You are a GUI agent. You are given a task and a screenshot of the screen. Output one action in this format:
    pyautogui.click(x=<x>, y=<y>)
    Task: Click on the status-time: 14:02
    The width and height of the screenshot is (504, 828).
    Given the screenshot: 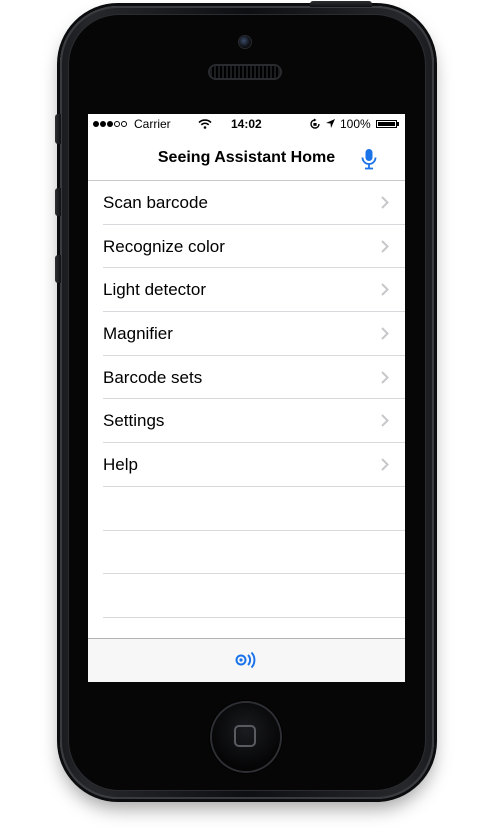 What is the action you would take?
    pyautogui.click(x=246, y=124)
    